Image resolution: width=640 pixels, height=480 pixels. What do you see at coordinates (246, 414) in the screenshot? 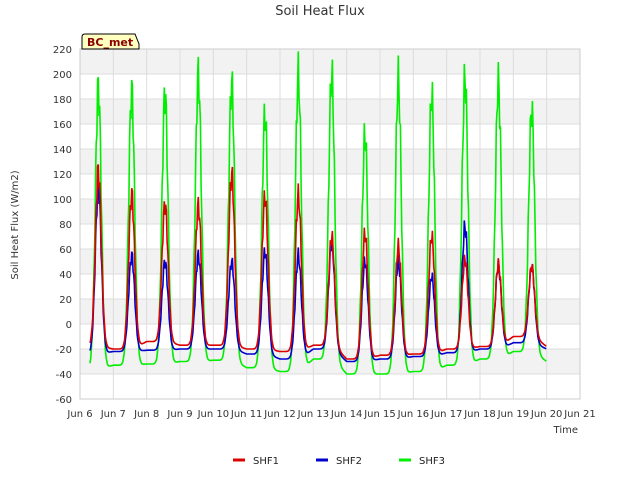
I see `x-tick-label: Jun 11` at bounding box center [246, 414].